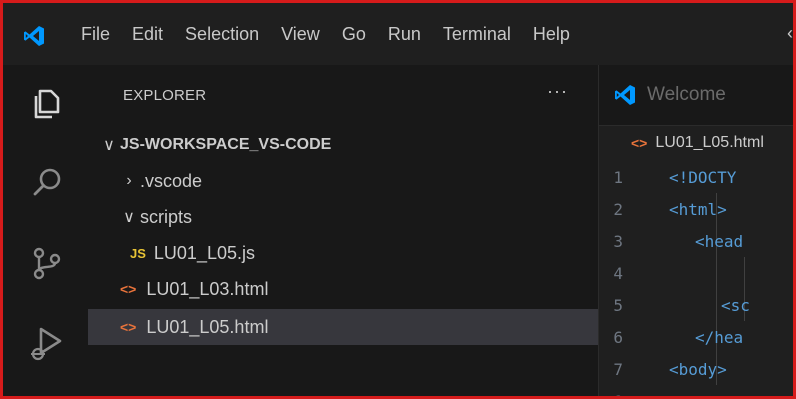 The height and width of the screenshot is (399, 796). I want to click on nav-back-icon: ‹, so click(790, 33).